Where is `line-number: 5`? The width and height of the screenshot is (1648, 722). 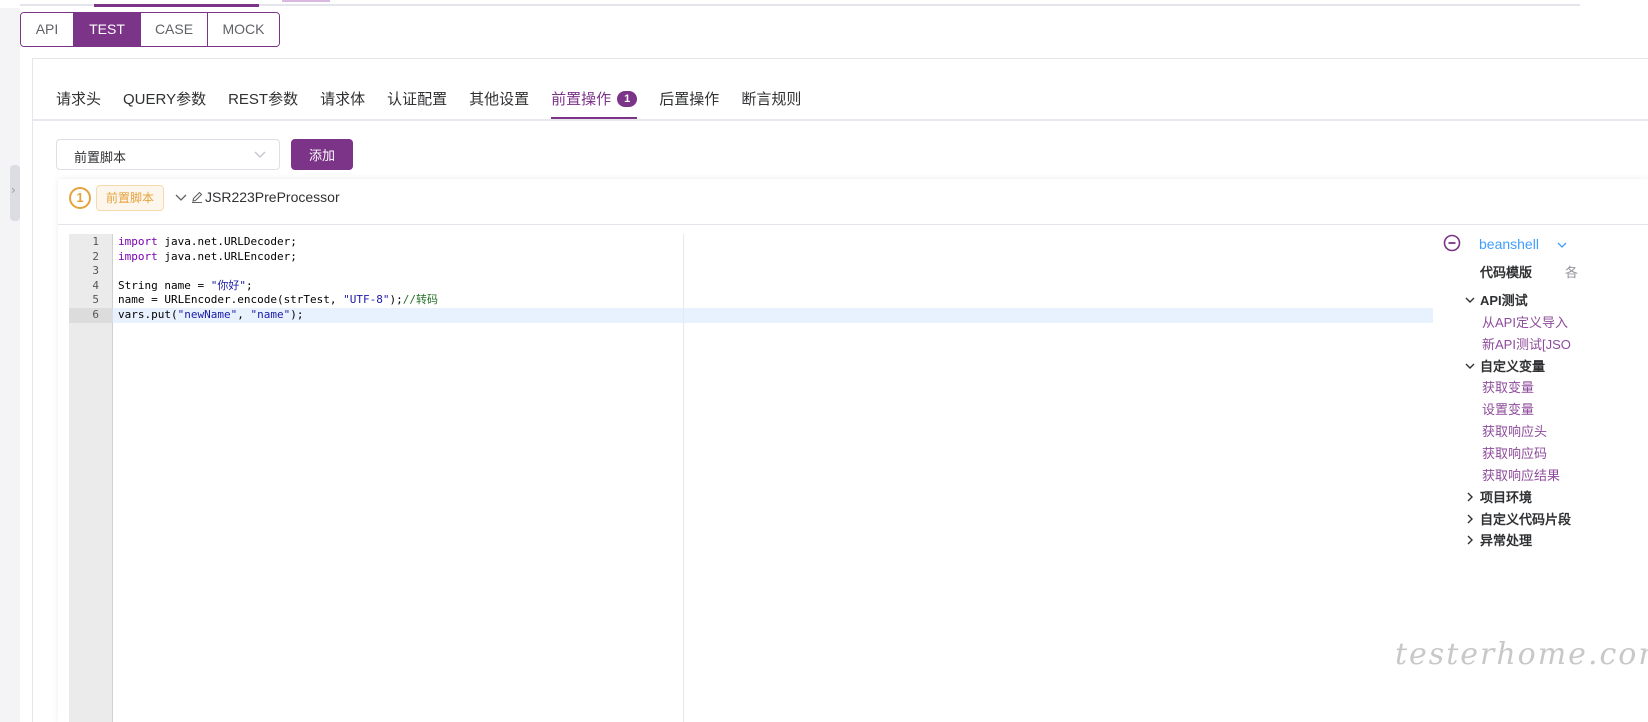
line-number: 5 is located at coordinates (95, 300).